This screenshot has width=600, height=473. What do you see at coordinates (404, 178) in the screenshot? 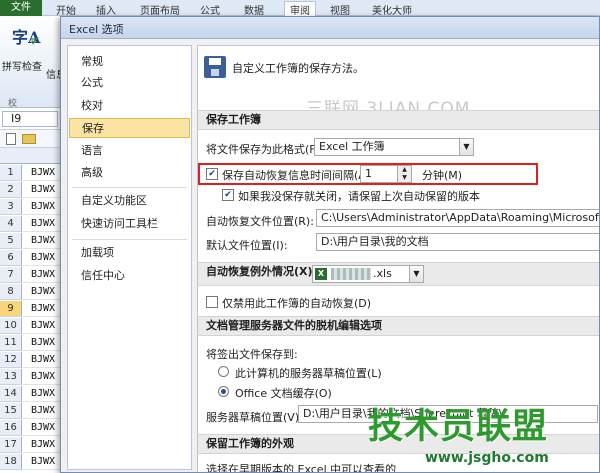
I see `spin-down-icon: ▼` at bounding box center [404, 178].